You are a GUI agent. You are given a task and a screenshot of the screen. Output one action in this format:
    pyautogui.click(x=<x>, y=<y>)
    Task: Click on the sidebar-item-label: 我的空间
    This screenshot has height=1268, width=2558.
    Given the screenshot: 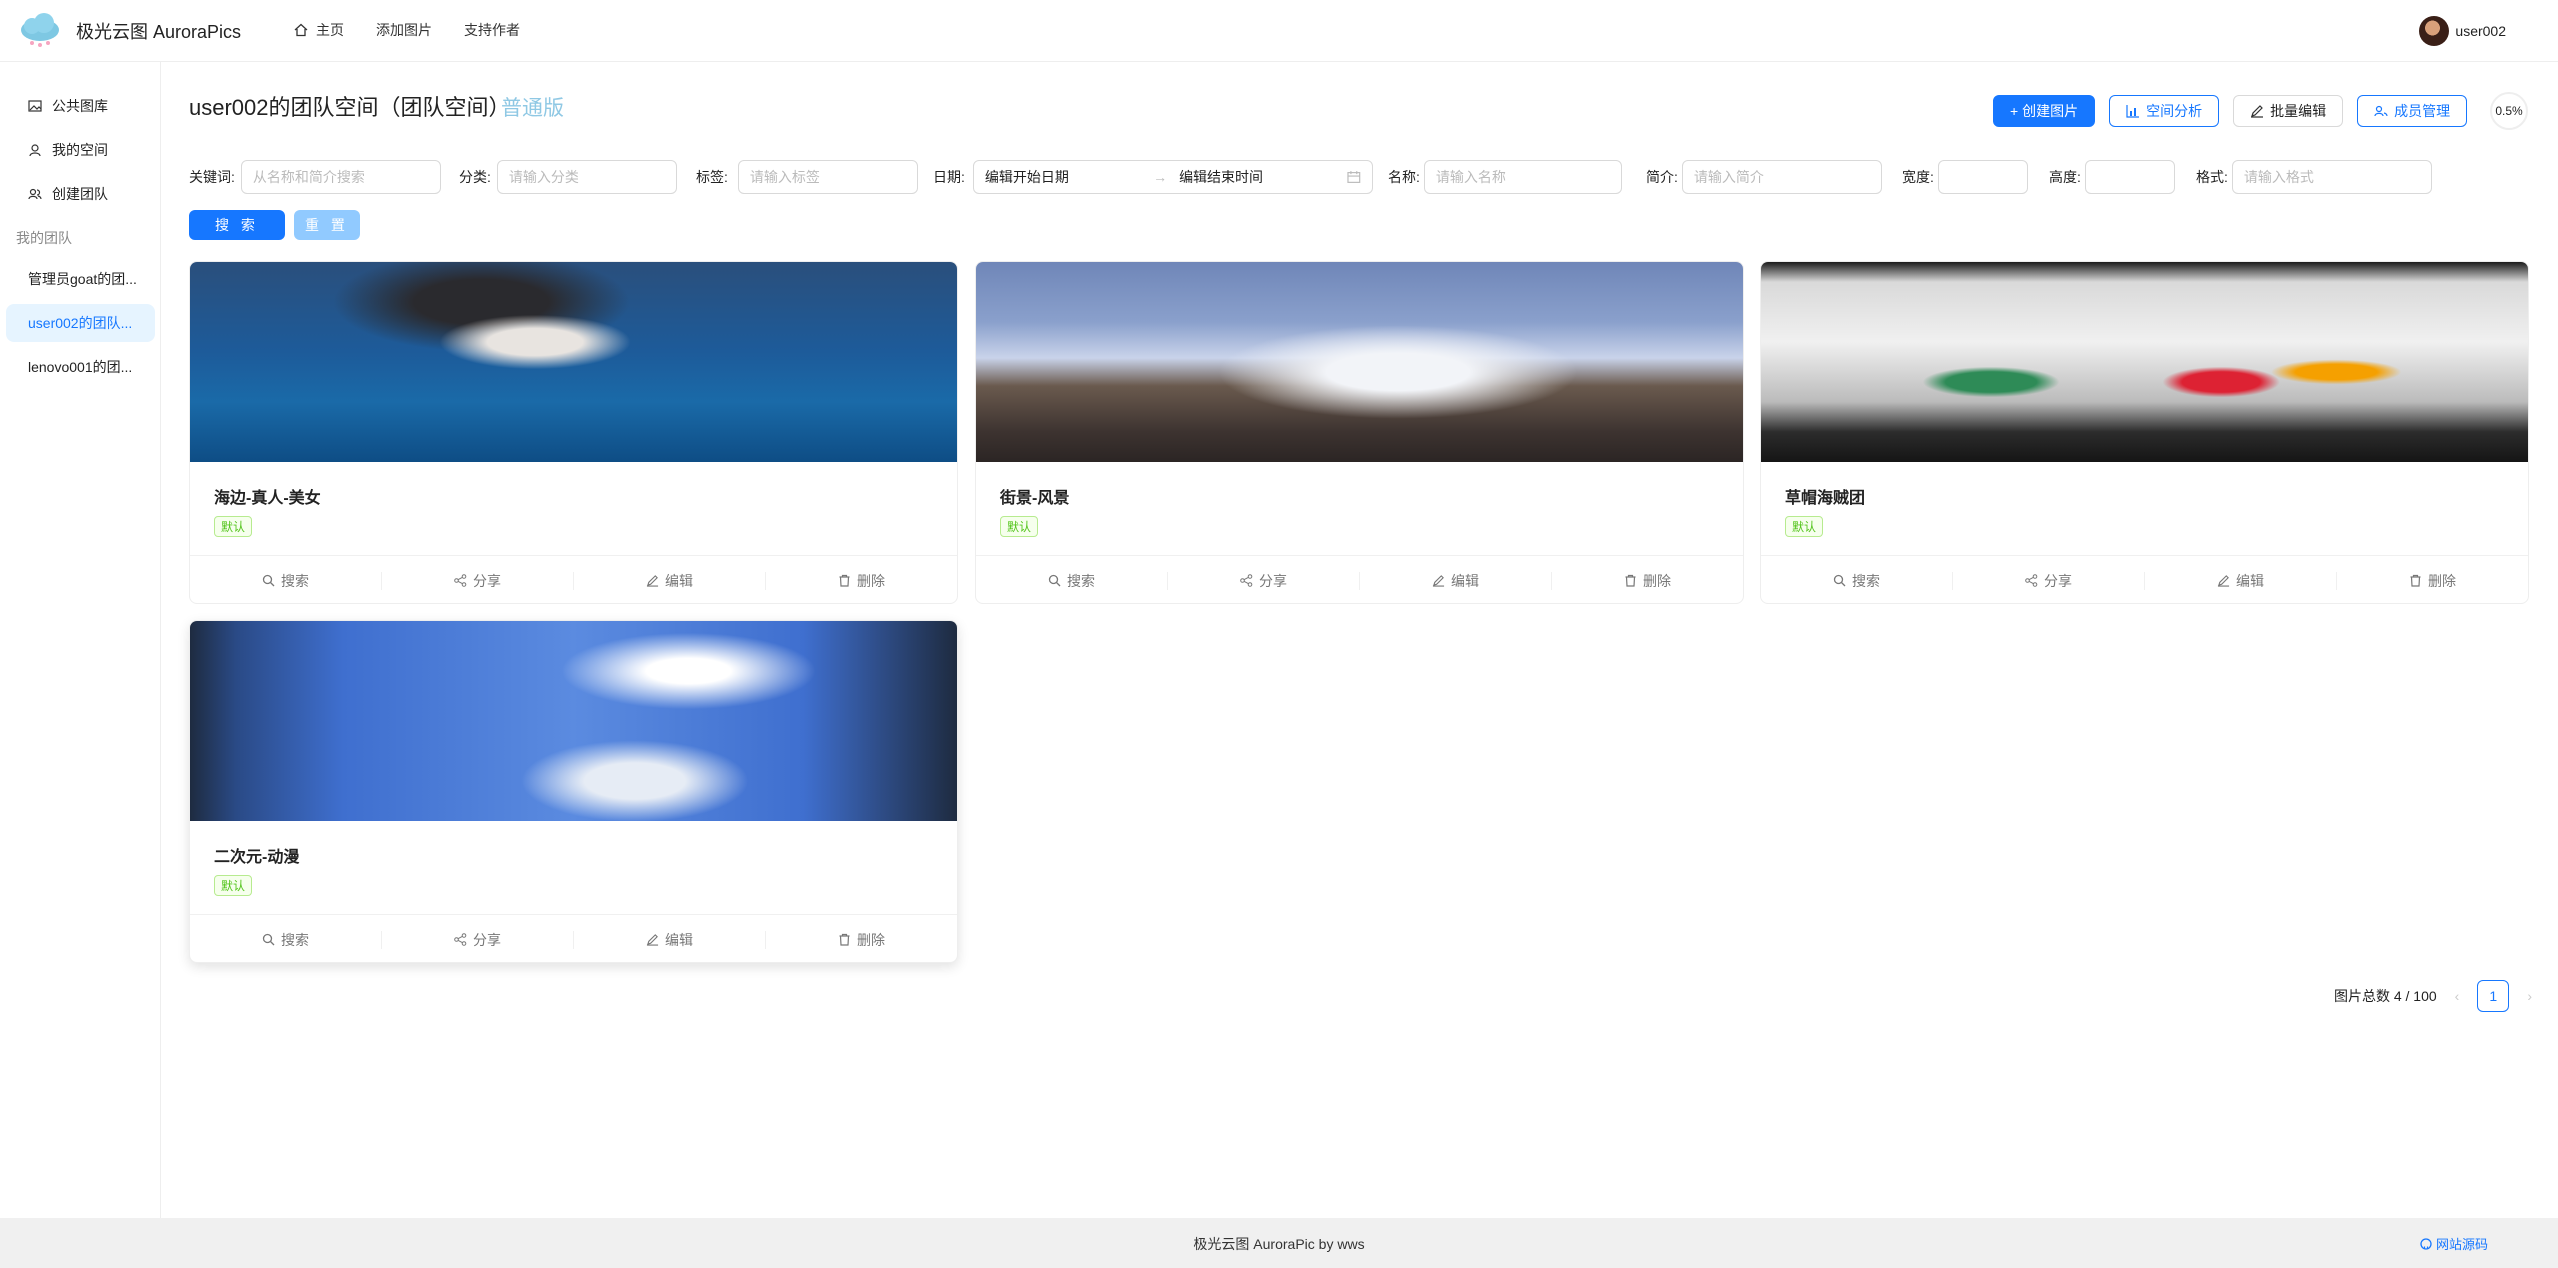 What is the action you would take?
    pyautogui.click(x=80, y=150)
    